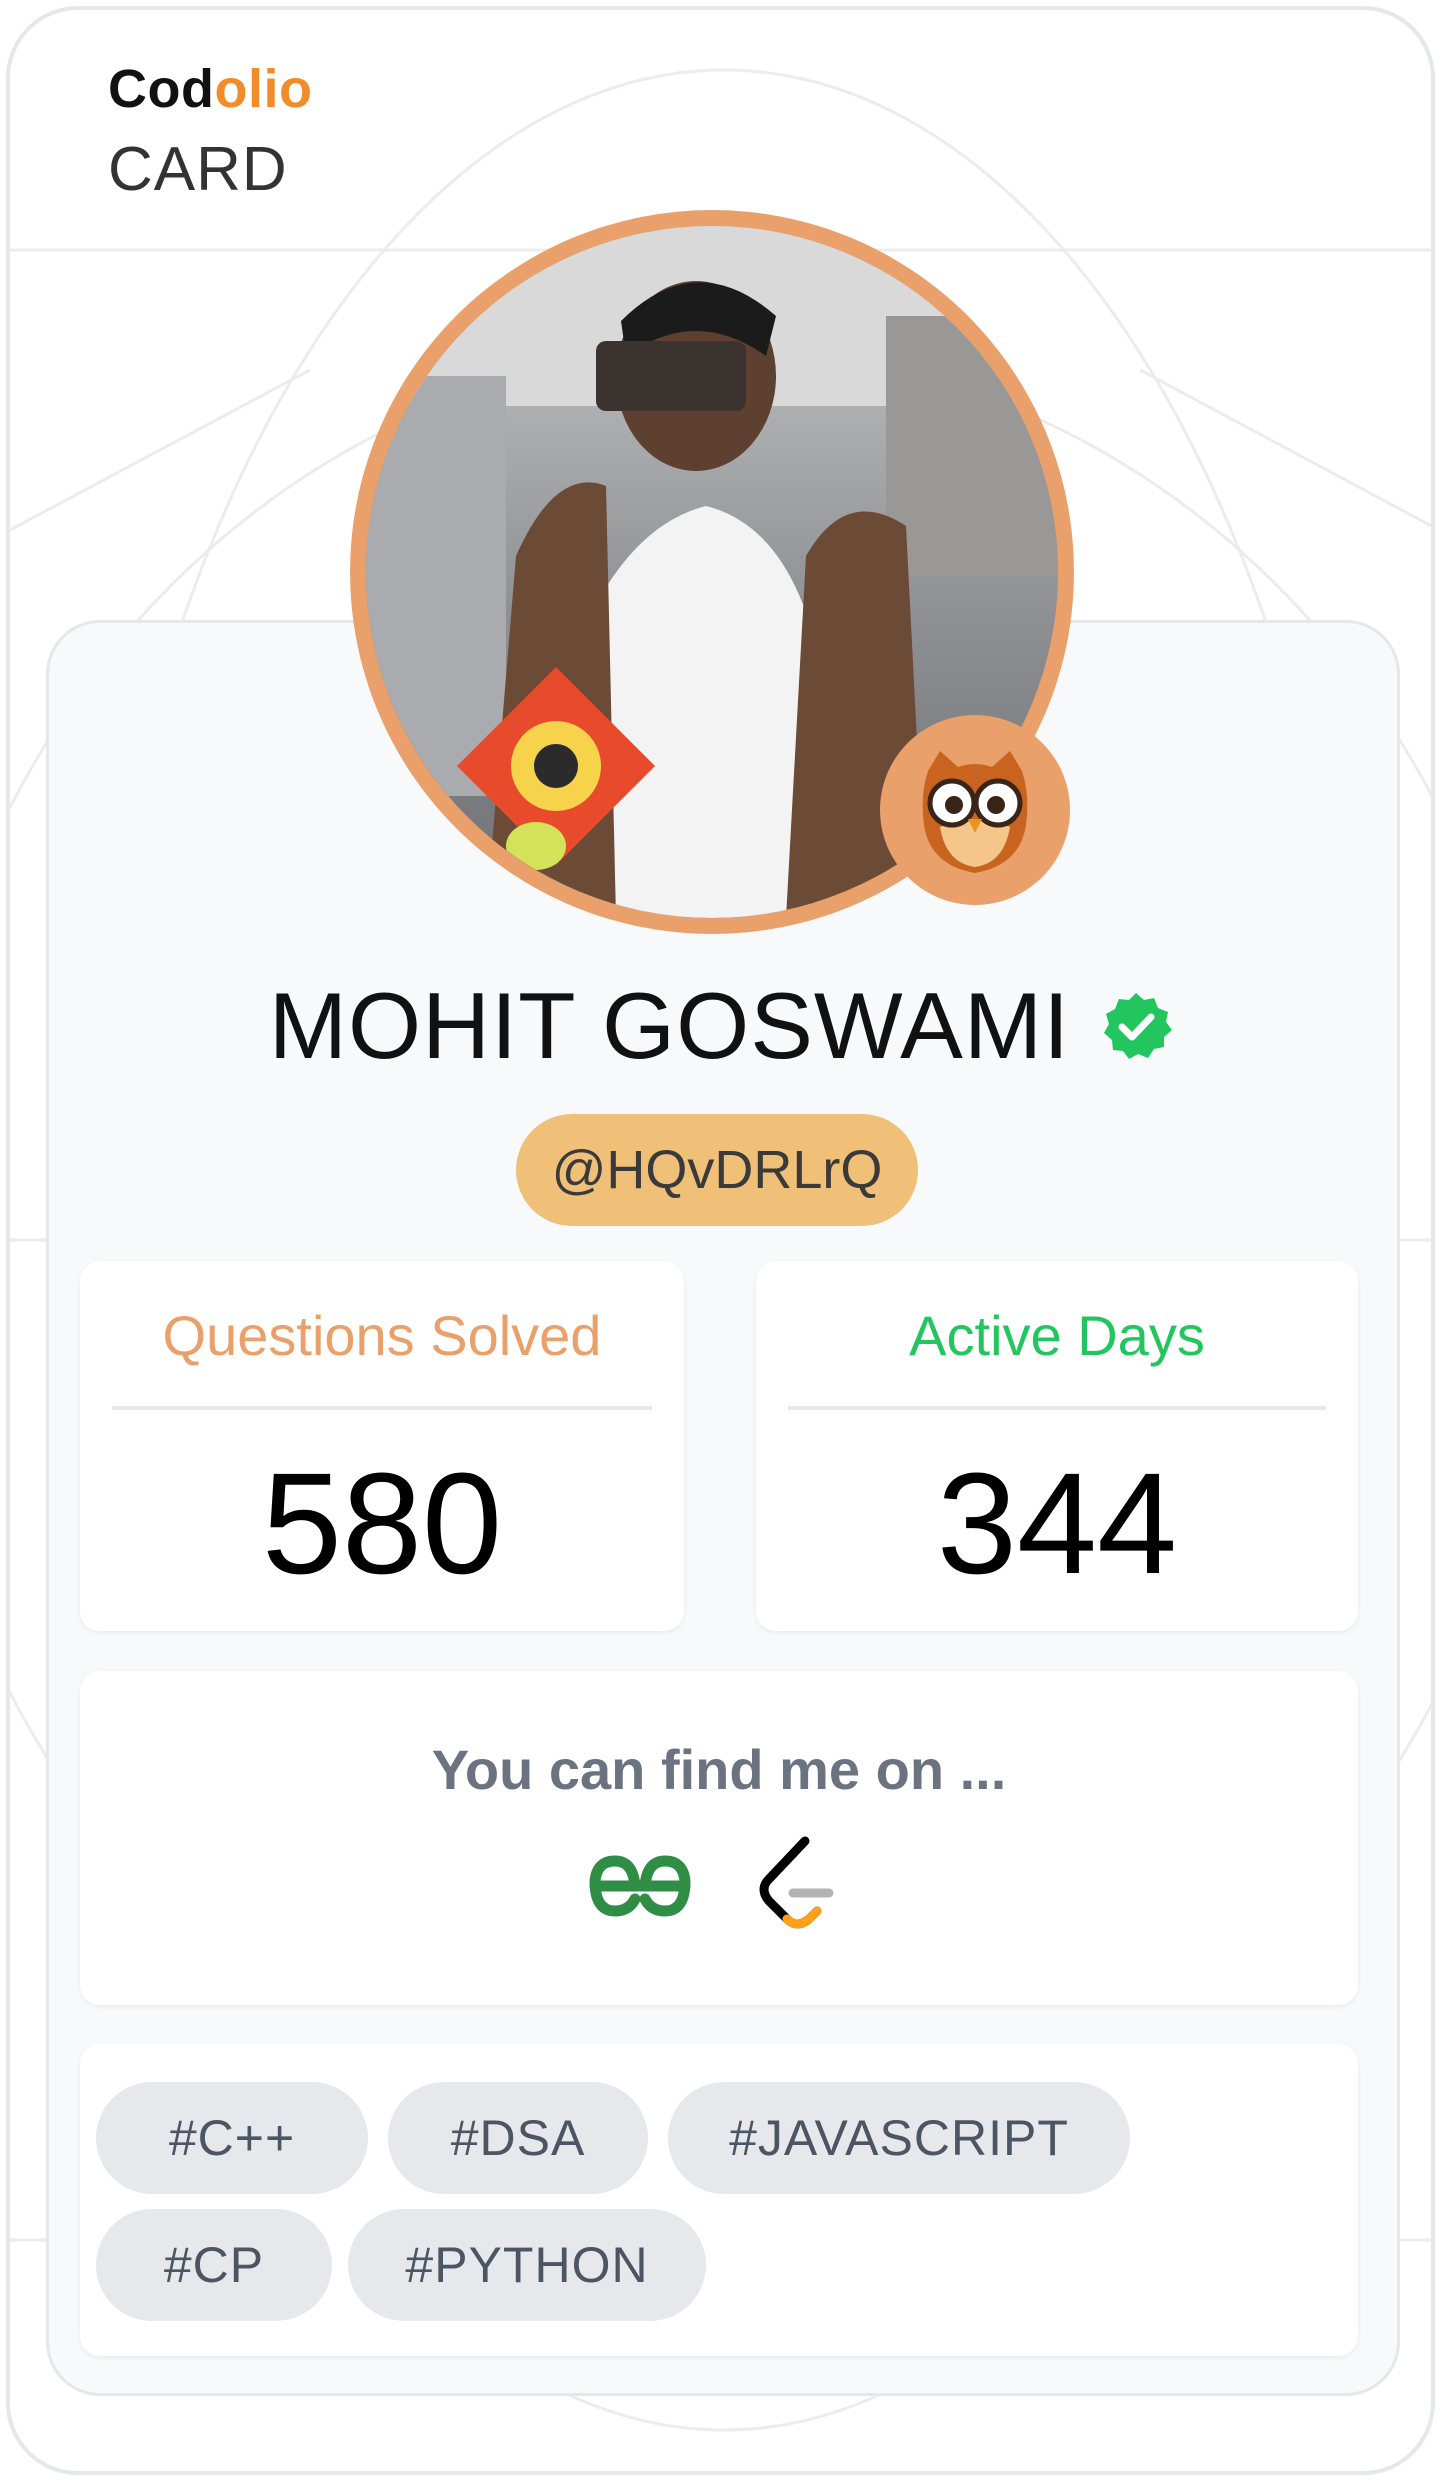 This screenshot has height=2481, width=1441. I want to click on brand-name-part1: Cod, so click(161, 89).